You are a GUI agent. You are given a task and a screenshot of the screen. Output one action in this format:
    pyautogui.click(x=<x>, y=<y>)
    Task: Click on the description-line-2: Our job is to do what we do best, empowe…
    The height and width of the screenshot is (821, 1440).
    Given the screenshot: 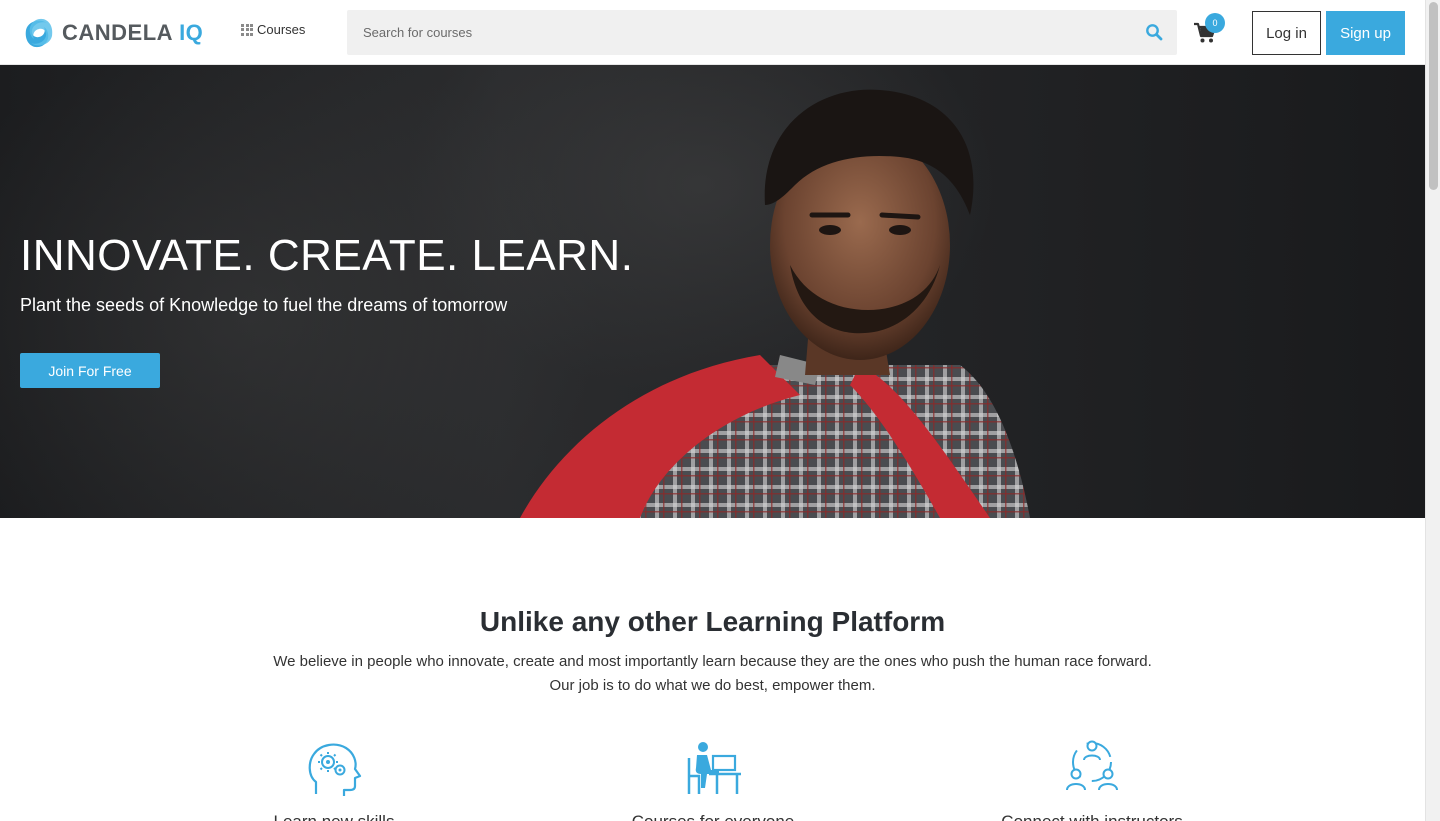 What is the action you would take?
    pyautogui.click(x=712, y=685)
    